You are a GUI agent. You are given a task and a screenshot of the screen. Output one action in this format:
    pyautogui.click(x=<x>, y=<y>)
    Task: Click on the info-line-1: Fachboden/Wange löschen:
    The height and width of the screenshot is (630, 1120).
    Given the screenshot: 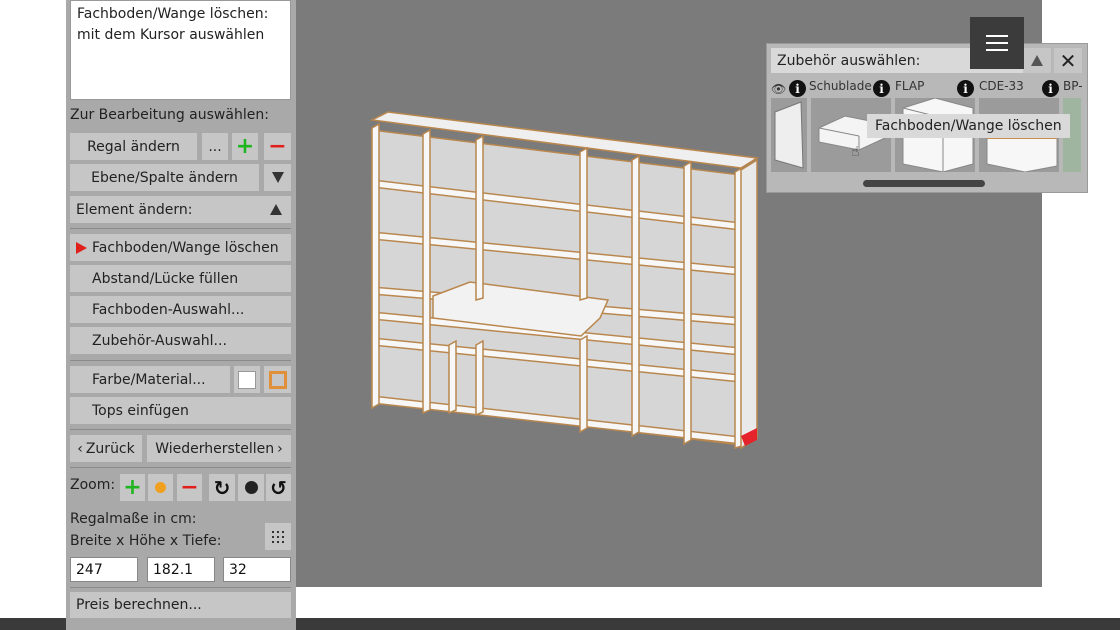 What is the action you would take?
    pyautogui.click(x=173, y=14)
    